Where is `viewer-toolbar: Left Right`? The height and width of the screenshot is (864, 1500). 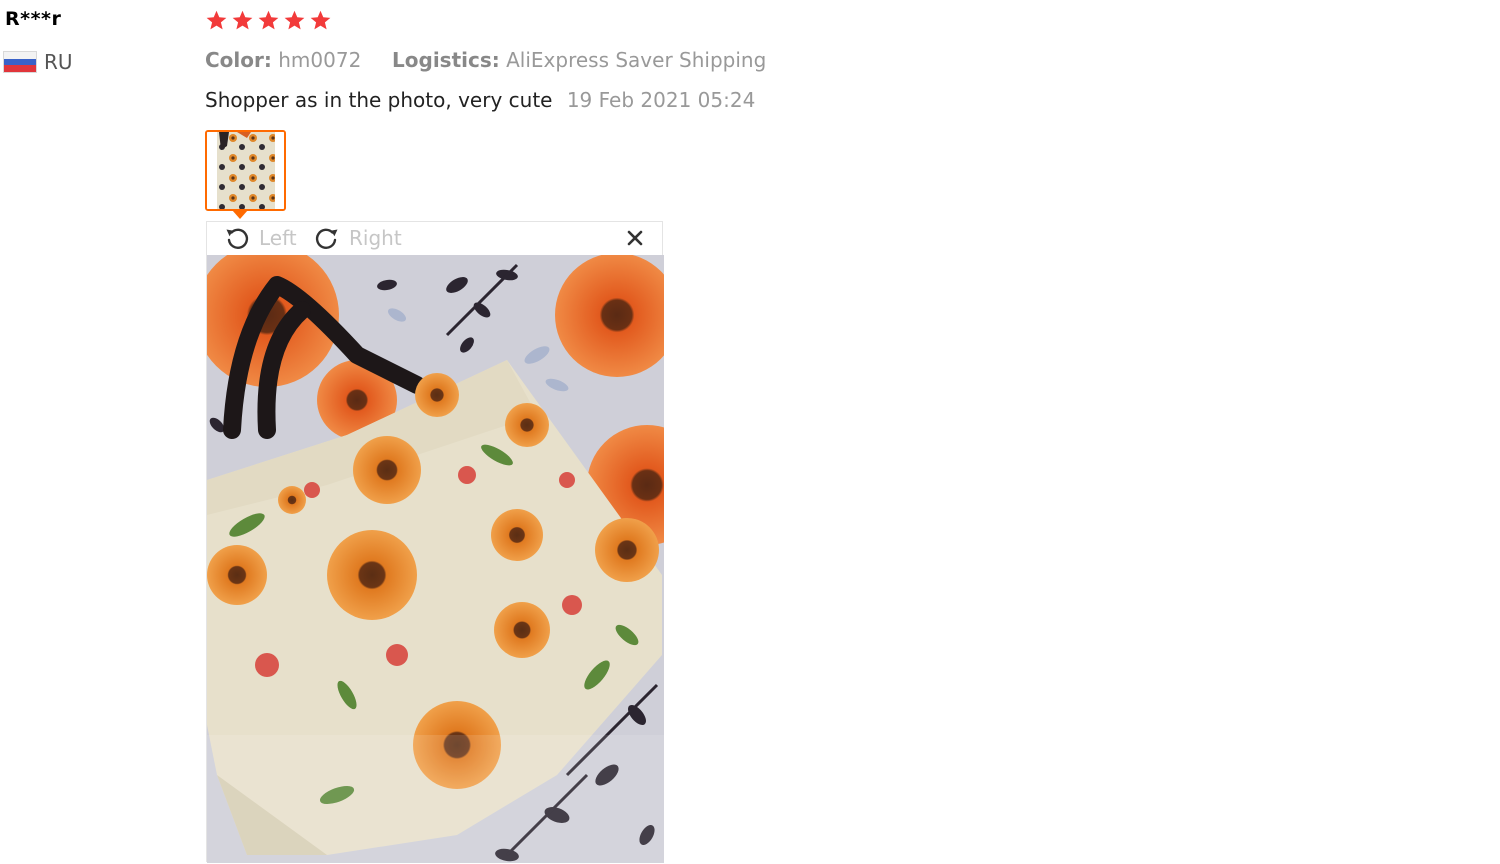 viewer-toolbar: Left Right is located at coordinates (434, 238).